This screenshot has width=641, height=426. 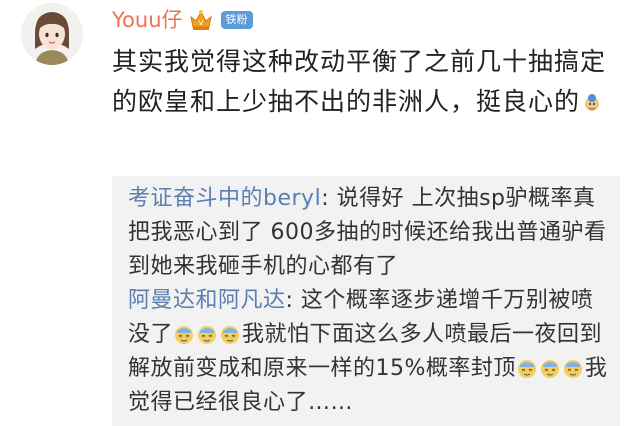 What do you see at coordinates (207, 300) in the screenshot?
I see `reply-username: 阿曼达和阿凡达` at bounding box center [207, 300].